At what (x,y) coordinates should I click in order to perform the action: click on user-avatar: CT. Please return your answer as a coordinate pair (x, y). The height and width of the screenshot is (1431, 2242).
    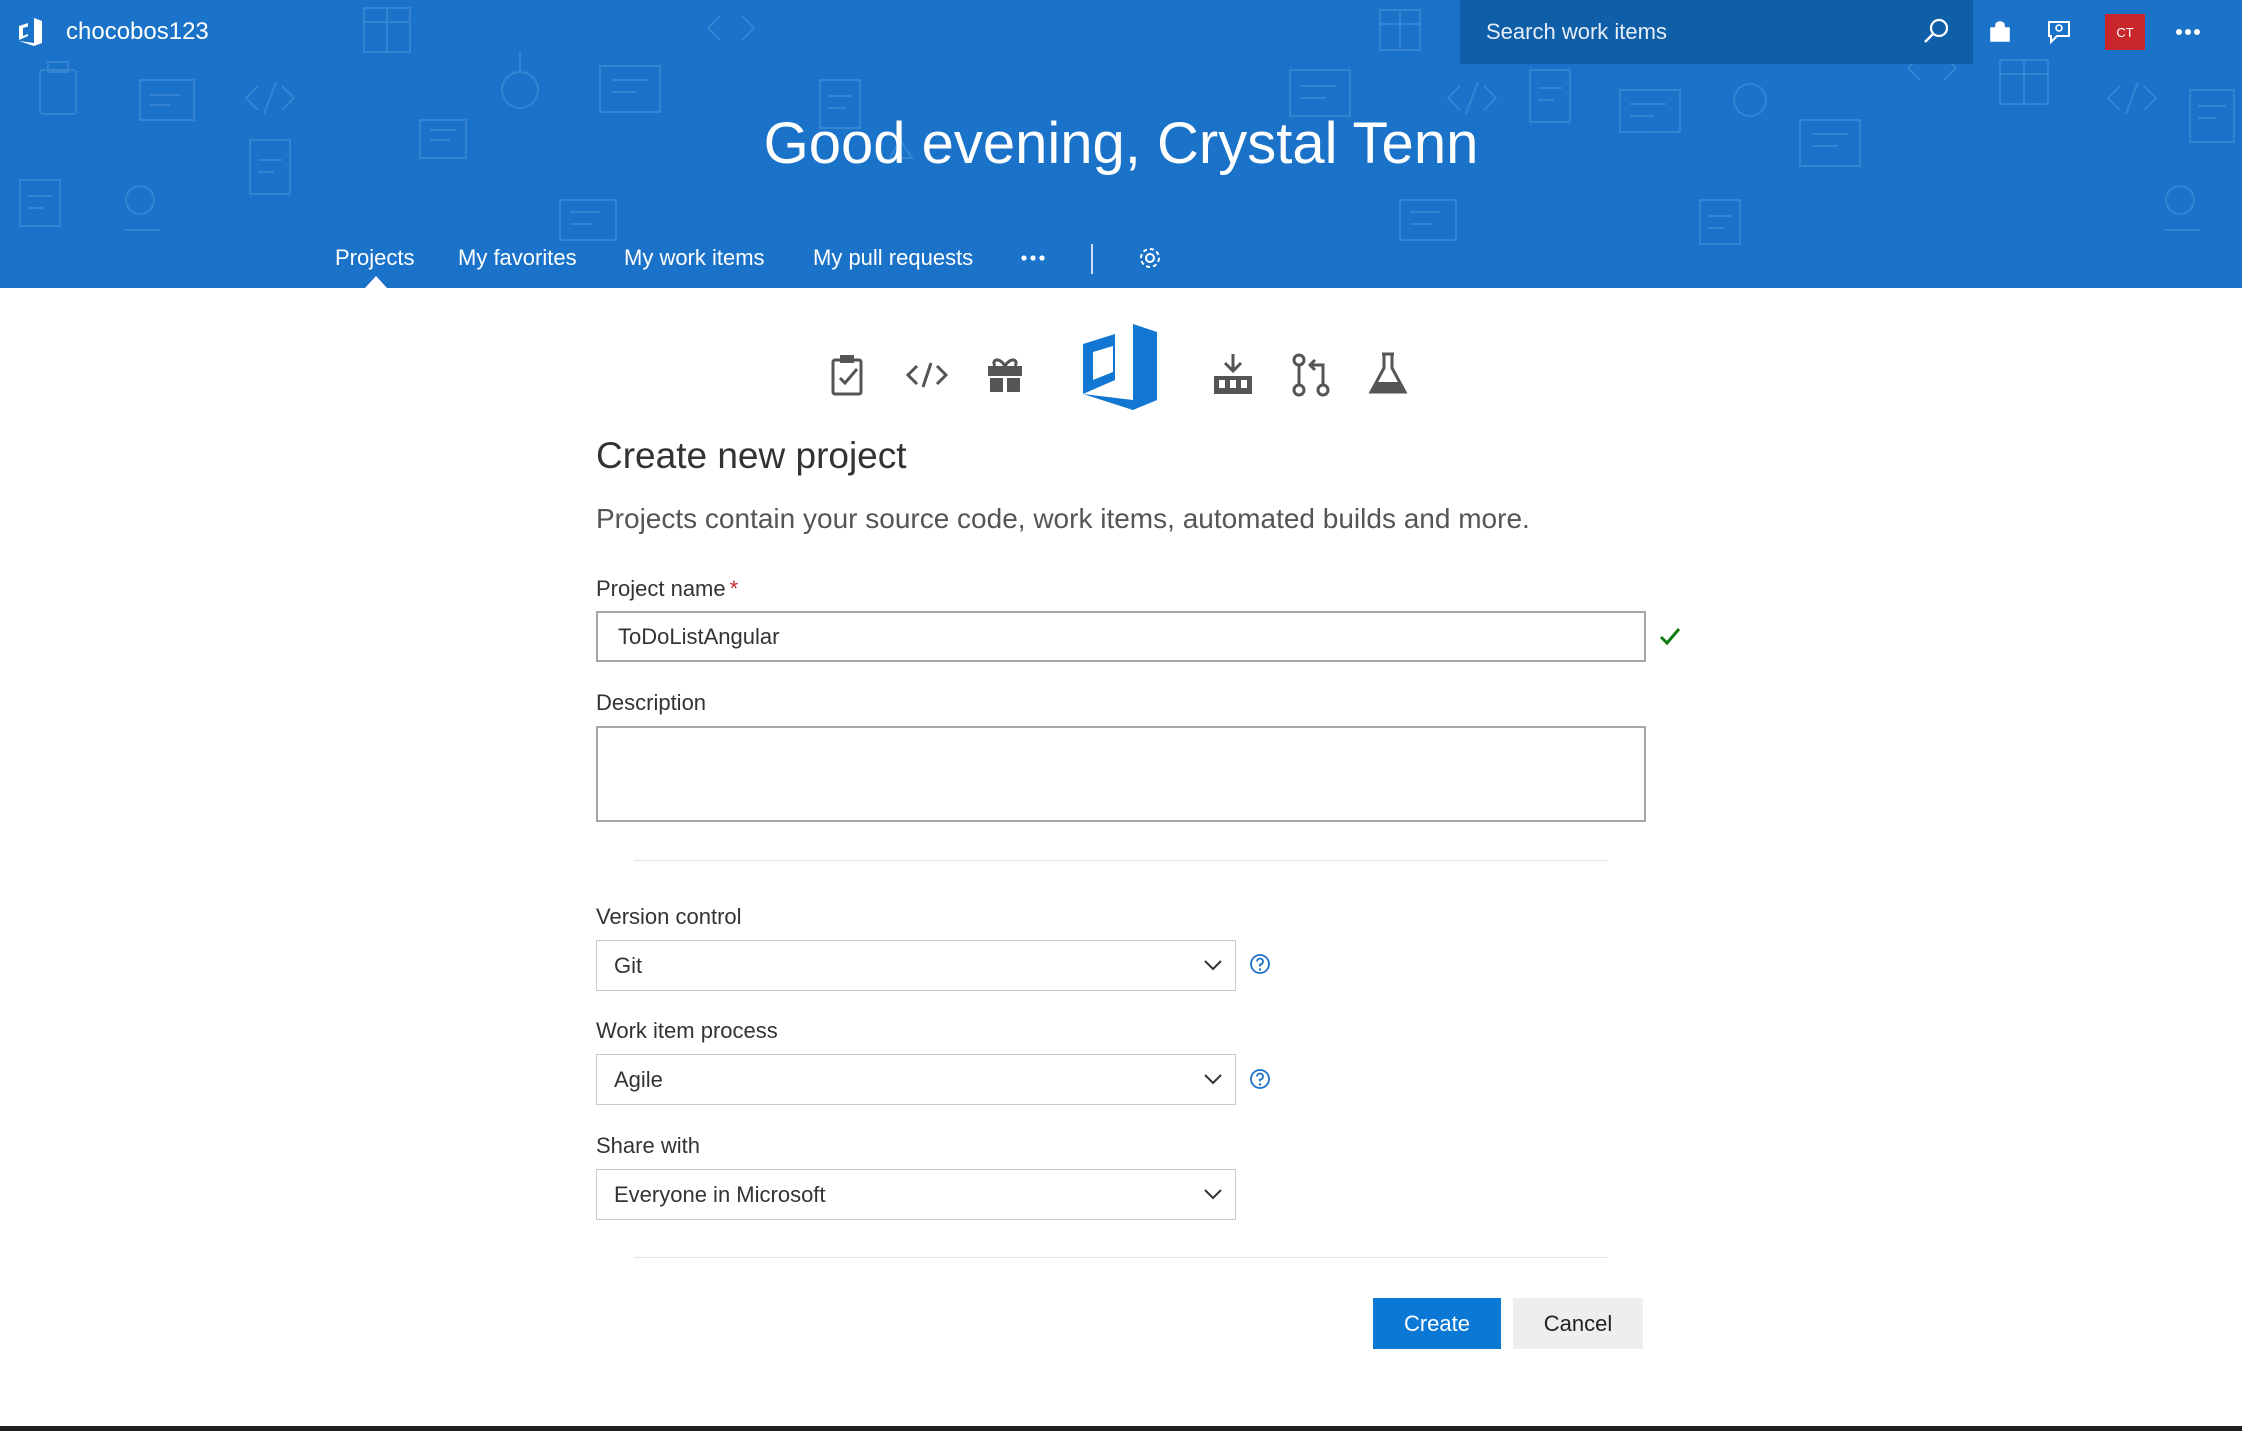
    Looking at the image, I should click on (2125, 32).